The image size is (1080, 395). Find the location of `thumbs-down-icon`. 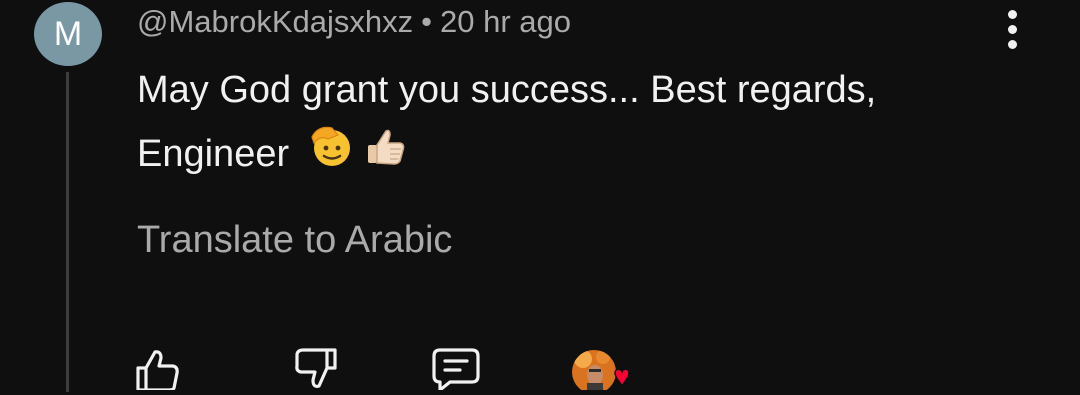

thumbs-down-icon is located at coordinates (316, 368).